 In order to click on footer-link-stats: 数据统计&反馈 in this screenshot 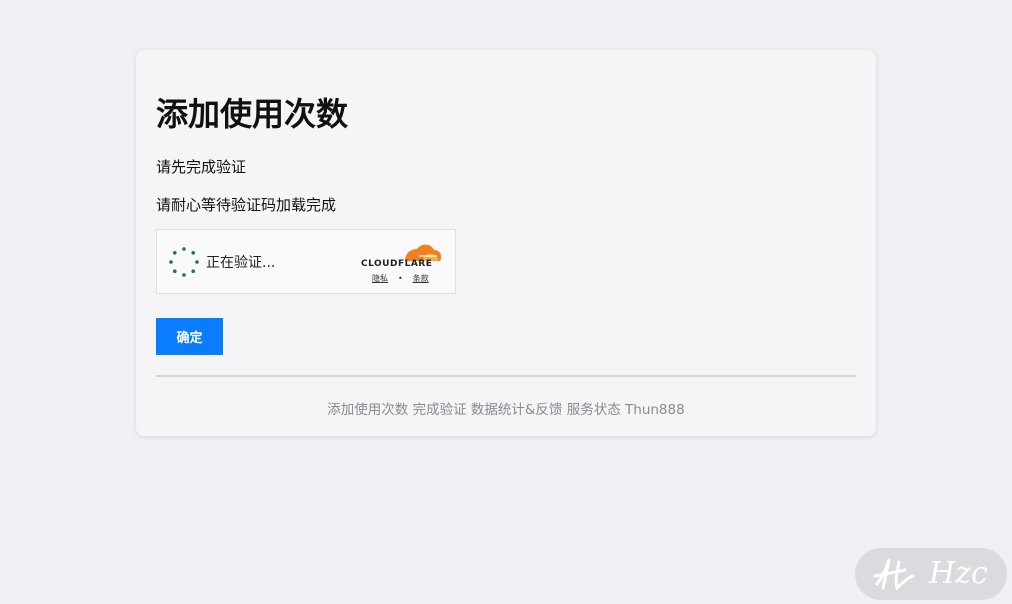, I will do `click(517, 410)`.